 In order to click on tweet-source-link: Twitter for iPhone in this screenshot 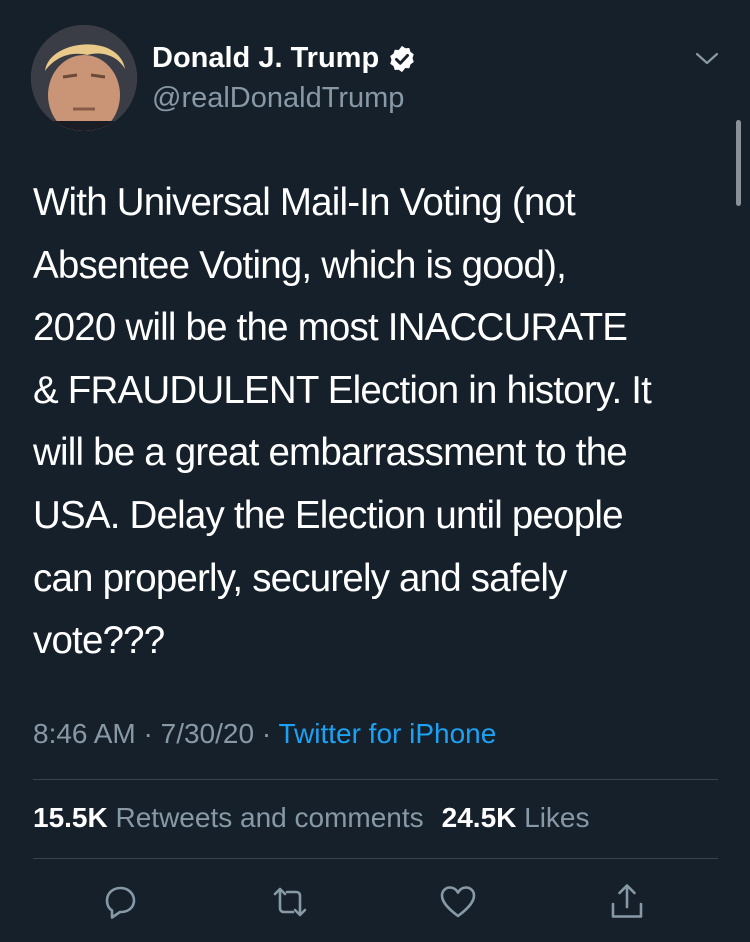, I will do `click(387, 733)`.